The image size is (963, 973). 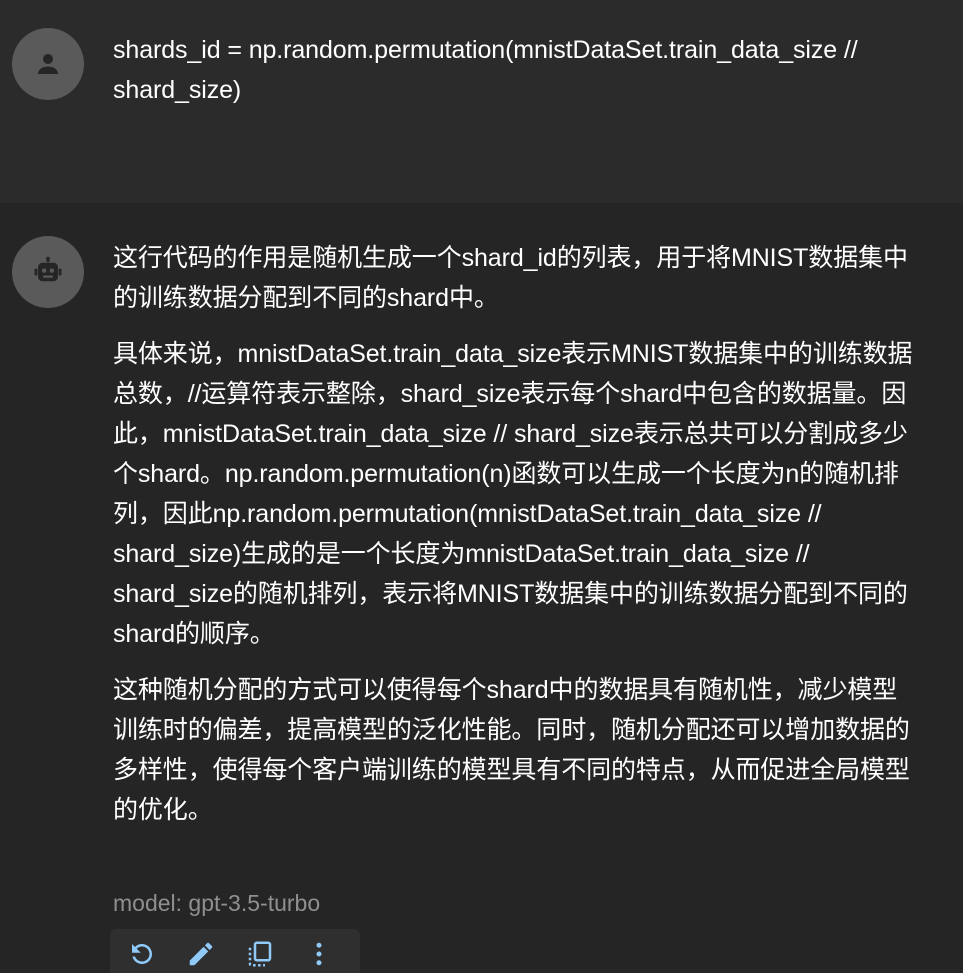 I want to click on more-vertical-icon, so click(x=318, y=954).